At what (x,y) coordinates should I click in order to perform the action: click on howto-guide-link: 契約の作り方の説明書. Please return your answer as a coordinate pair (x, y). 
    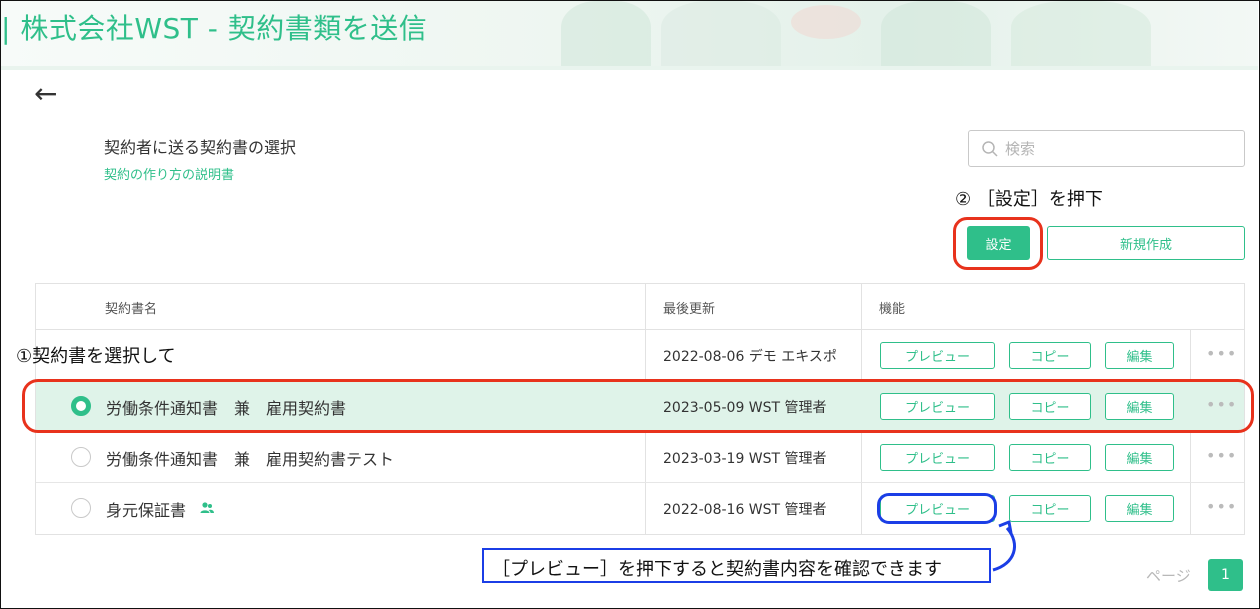
    Looking at the image, I should click on (169, 173).